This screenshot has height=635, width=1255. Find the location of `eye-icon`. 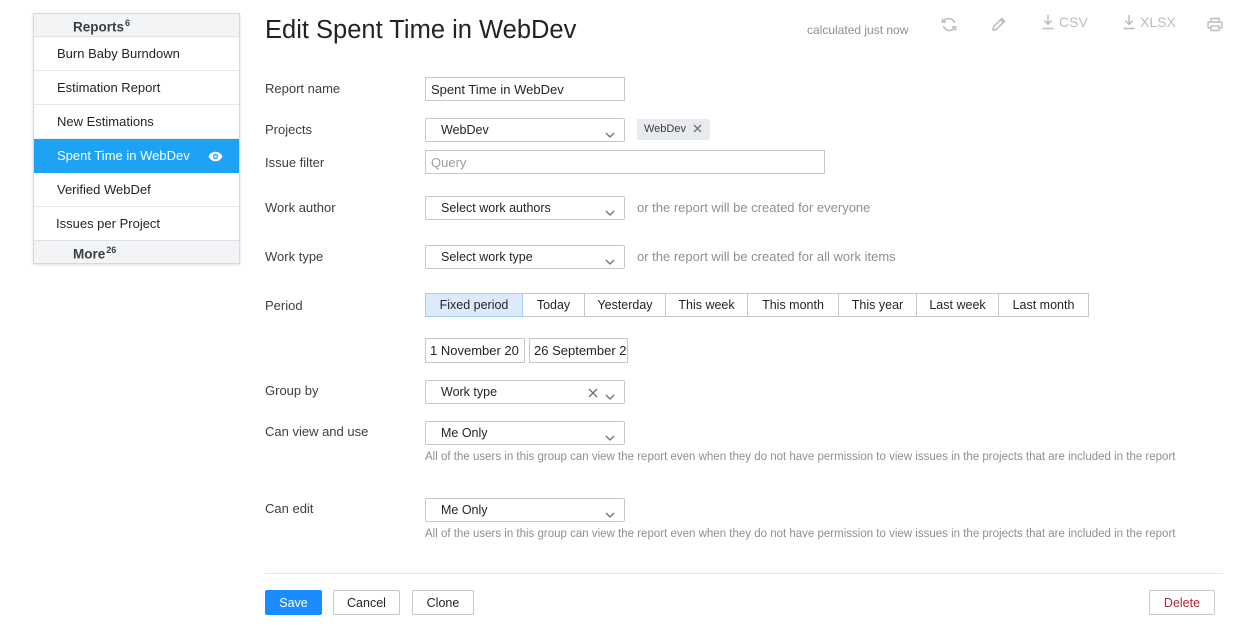

eye-icon is located at coordinates (215, 157).